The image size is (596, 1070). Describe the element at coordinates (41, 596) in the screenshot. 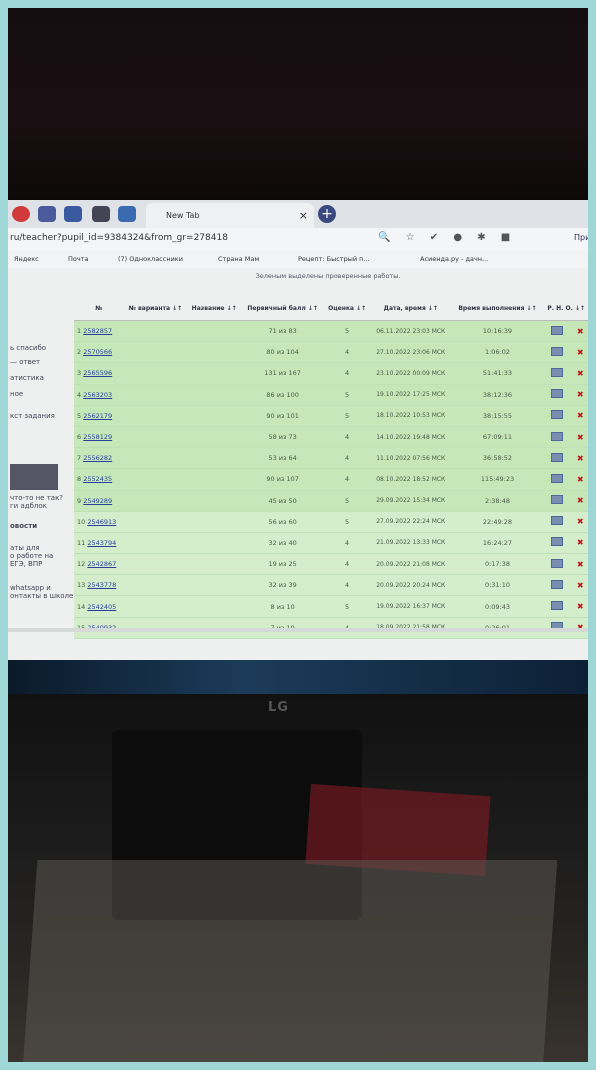

I see `sidebar-item: онтакты в школе` at that location.